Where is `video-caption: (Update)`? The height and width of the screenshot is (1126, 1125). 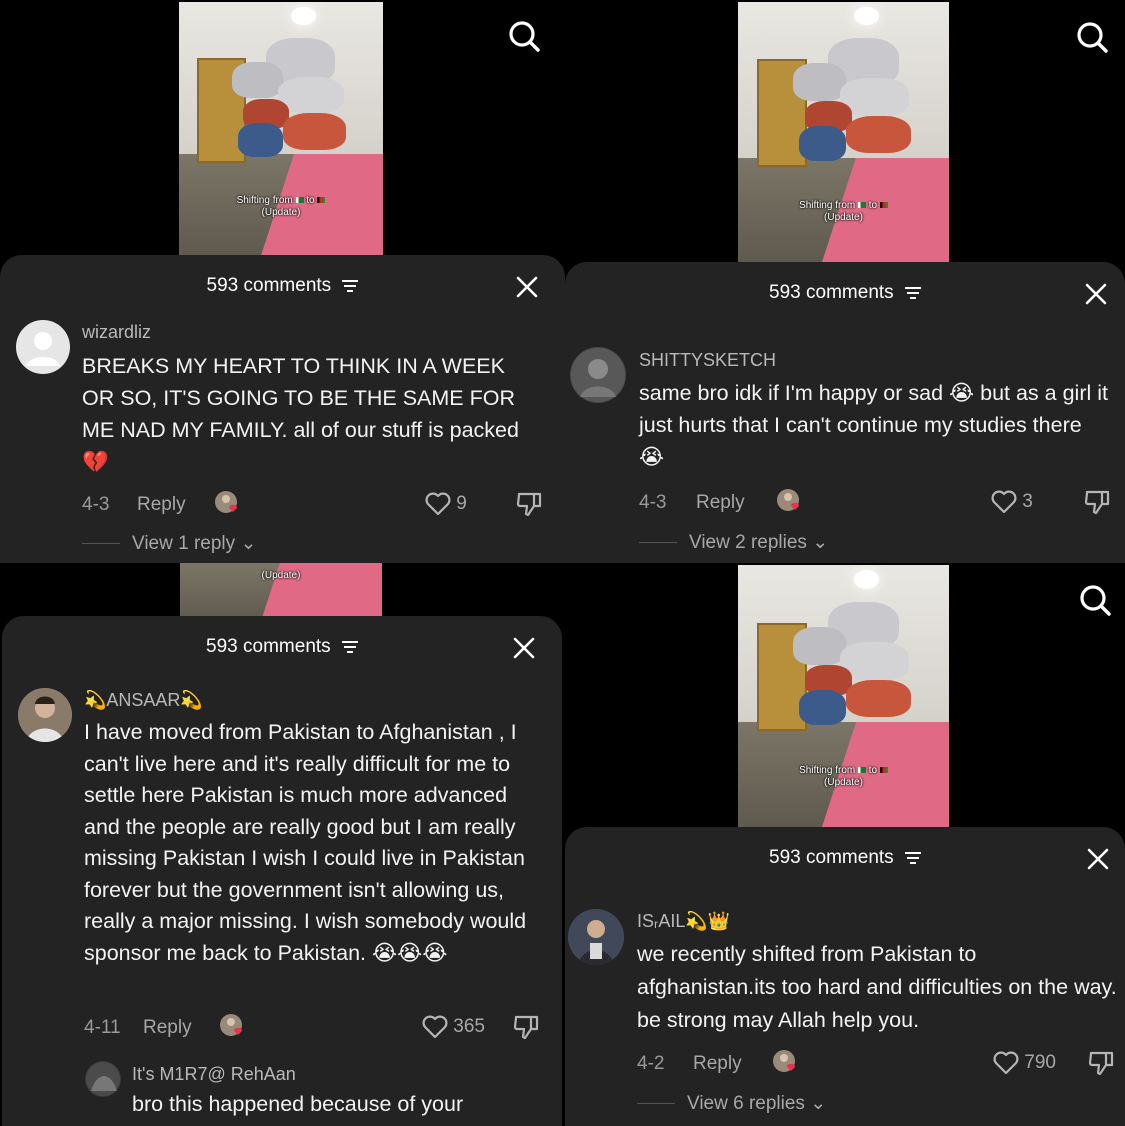 video-caption: (Update) is located at coordinates (281, 575).